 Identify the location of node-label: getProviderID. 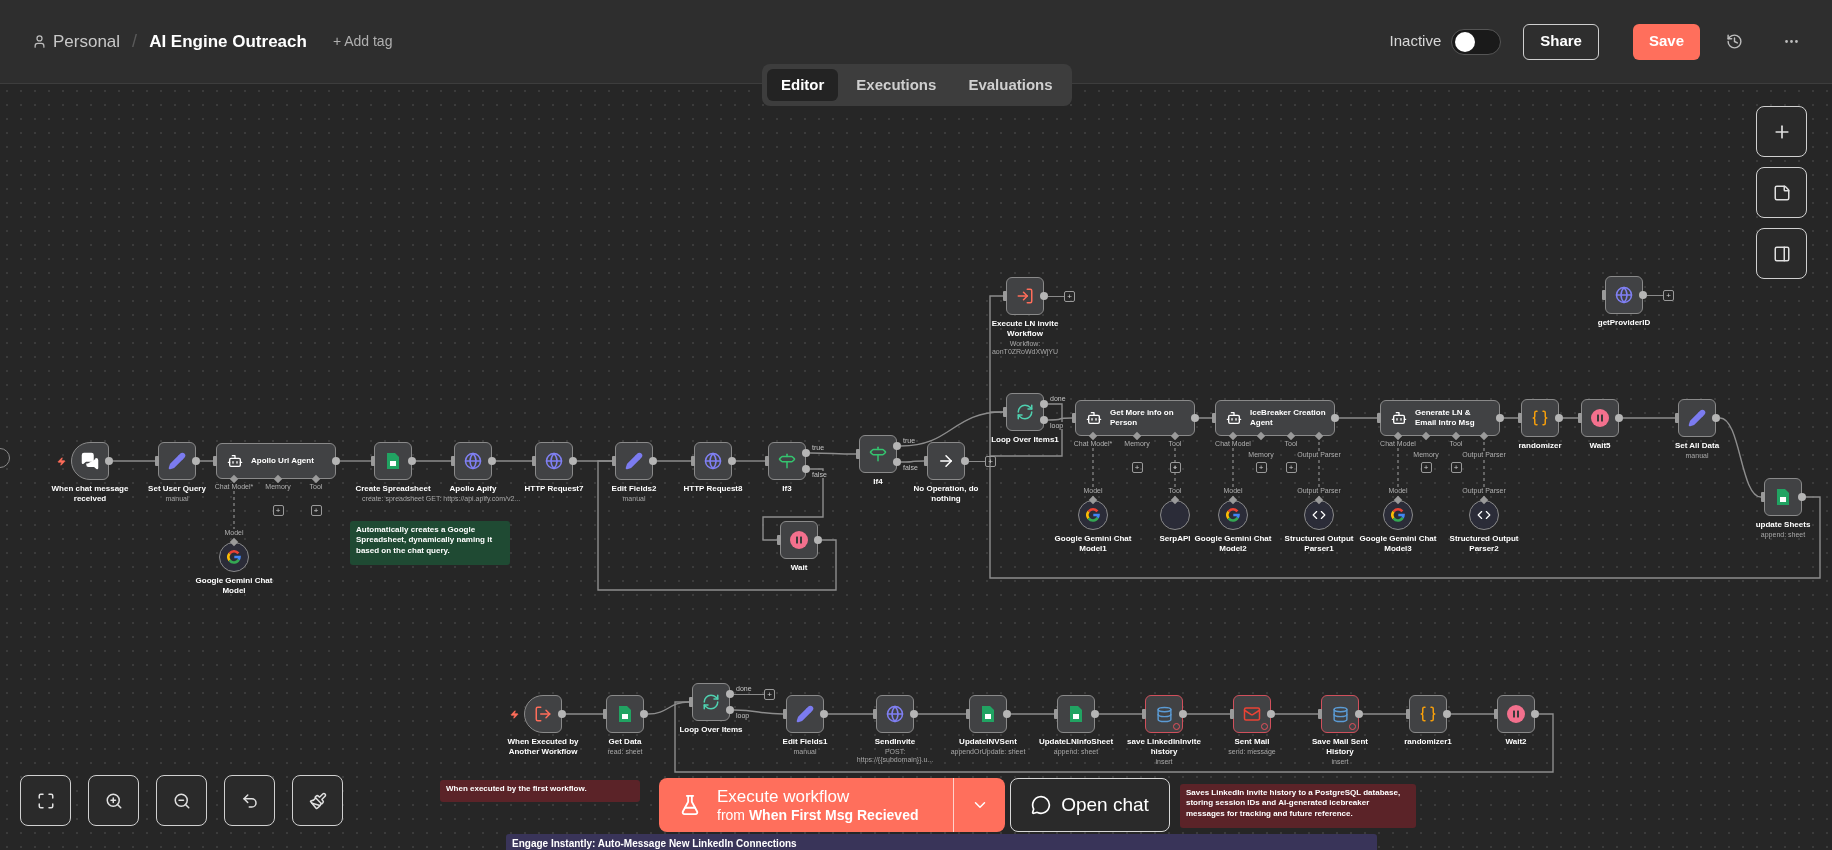
(1624, 323).